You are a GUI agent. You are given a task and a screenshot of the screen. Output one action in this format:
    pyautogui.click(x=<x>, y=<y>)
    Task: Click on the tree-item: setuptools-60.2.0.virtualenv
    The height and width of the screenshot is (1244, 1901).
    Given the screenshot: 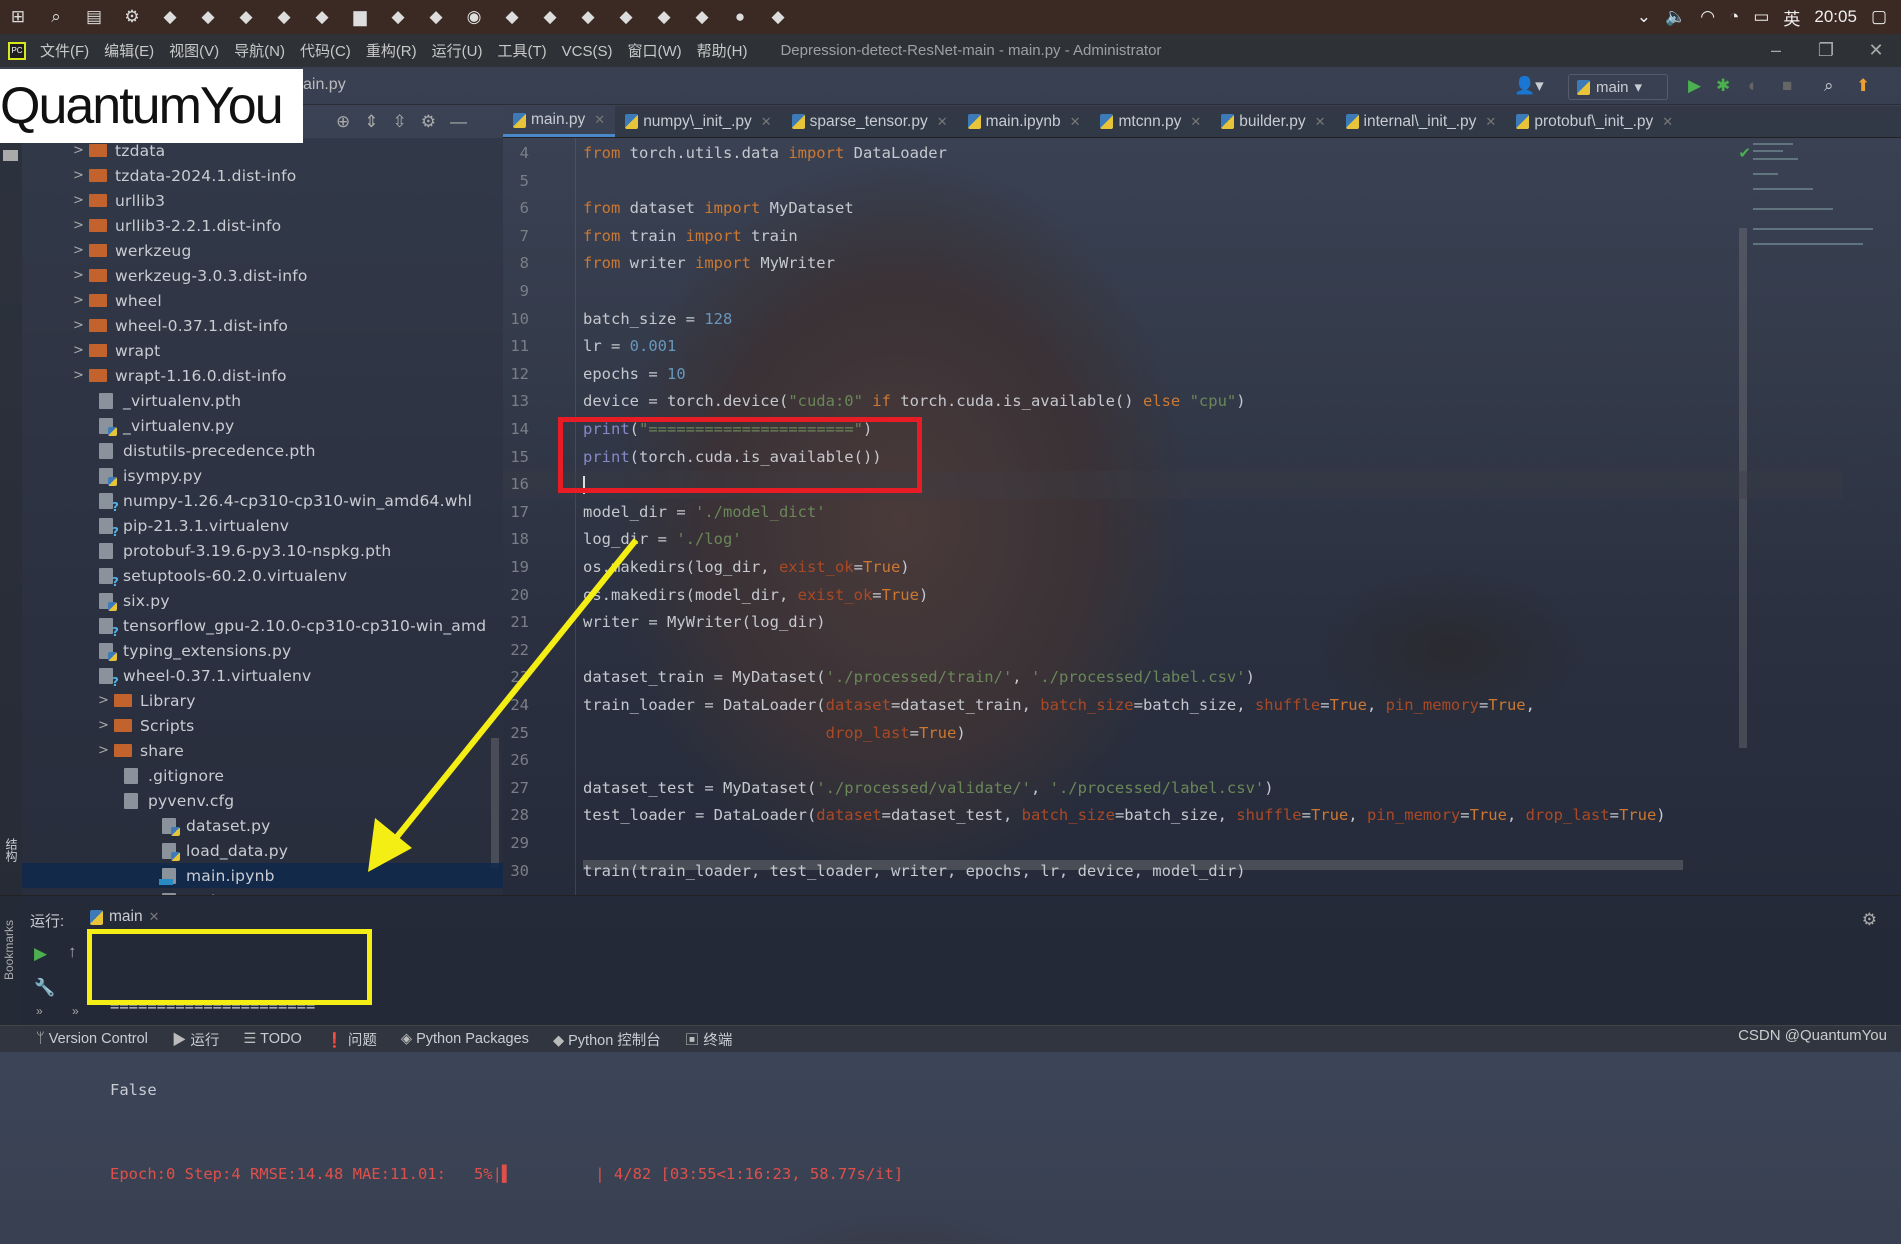 What is the action you would take?
    pyautogui.click(x=222, y=576)
    